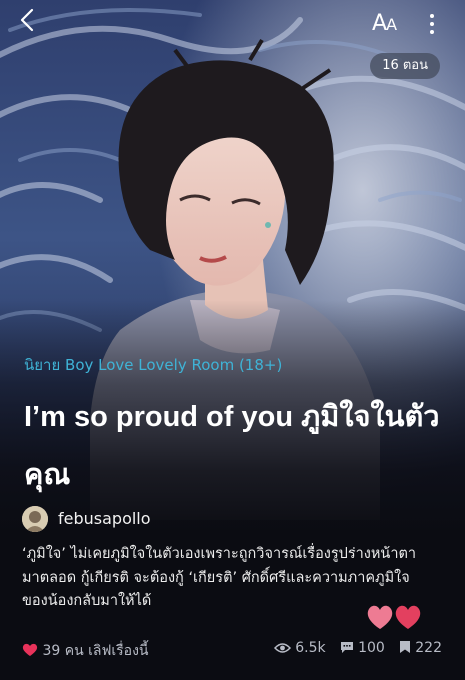 This screenshot has height=680, width=465. What do you see at coordinates (95, 651) in the screenshot?
I see `likes-label: 39 คน เลิฟเรื่องนี้` at bounding box center [95, 651].